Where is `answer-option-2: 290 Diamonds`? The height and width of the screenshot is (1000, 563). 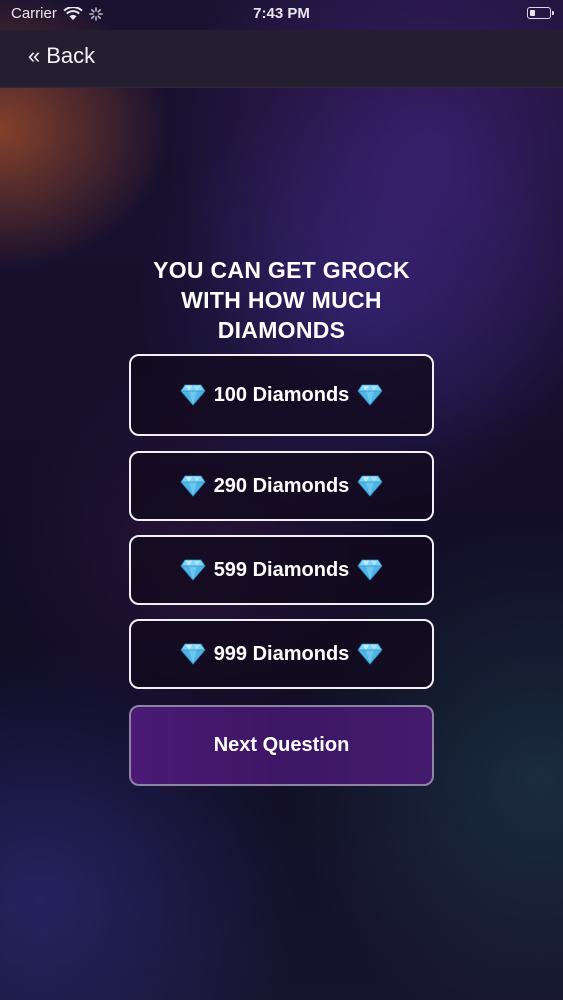
answer-option-2: 290 Diamonds is located at coordinates (281, 486).